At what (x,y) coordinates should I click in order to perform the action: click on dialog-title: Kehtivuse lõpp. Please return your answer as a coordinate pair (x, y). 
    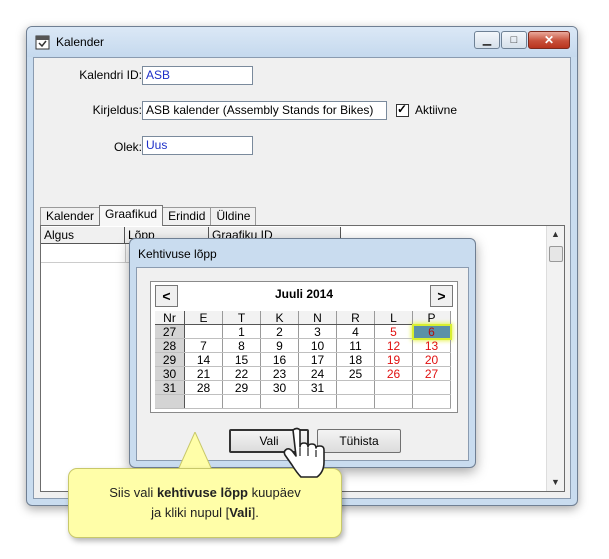
    Looking at the image, I should click on (177, 254).